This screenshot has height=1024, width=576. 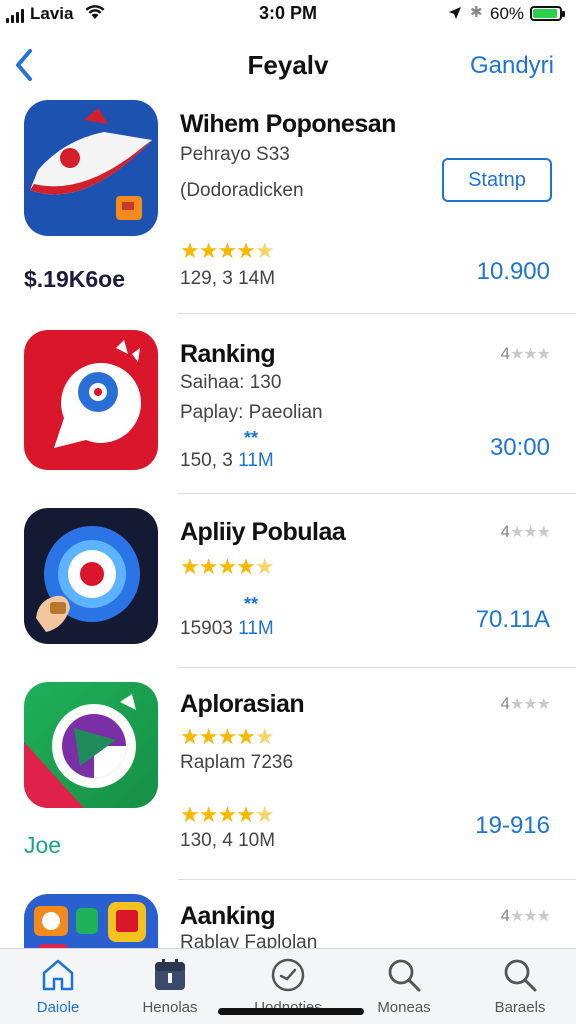 I want to click on app-subtitle: Rablay Faplolan, so click(x=249, y=940).